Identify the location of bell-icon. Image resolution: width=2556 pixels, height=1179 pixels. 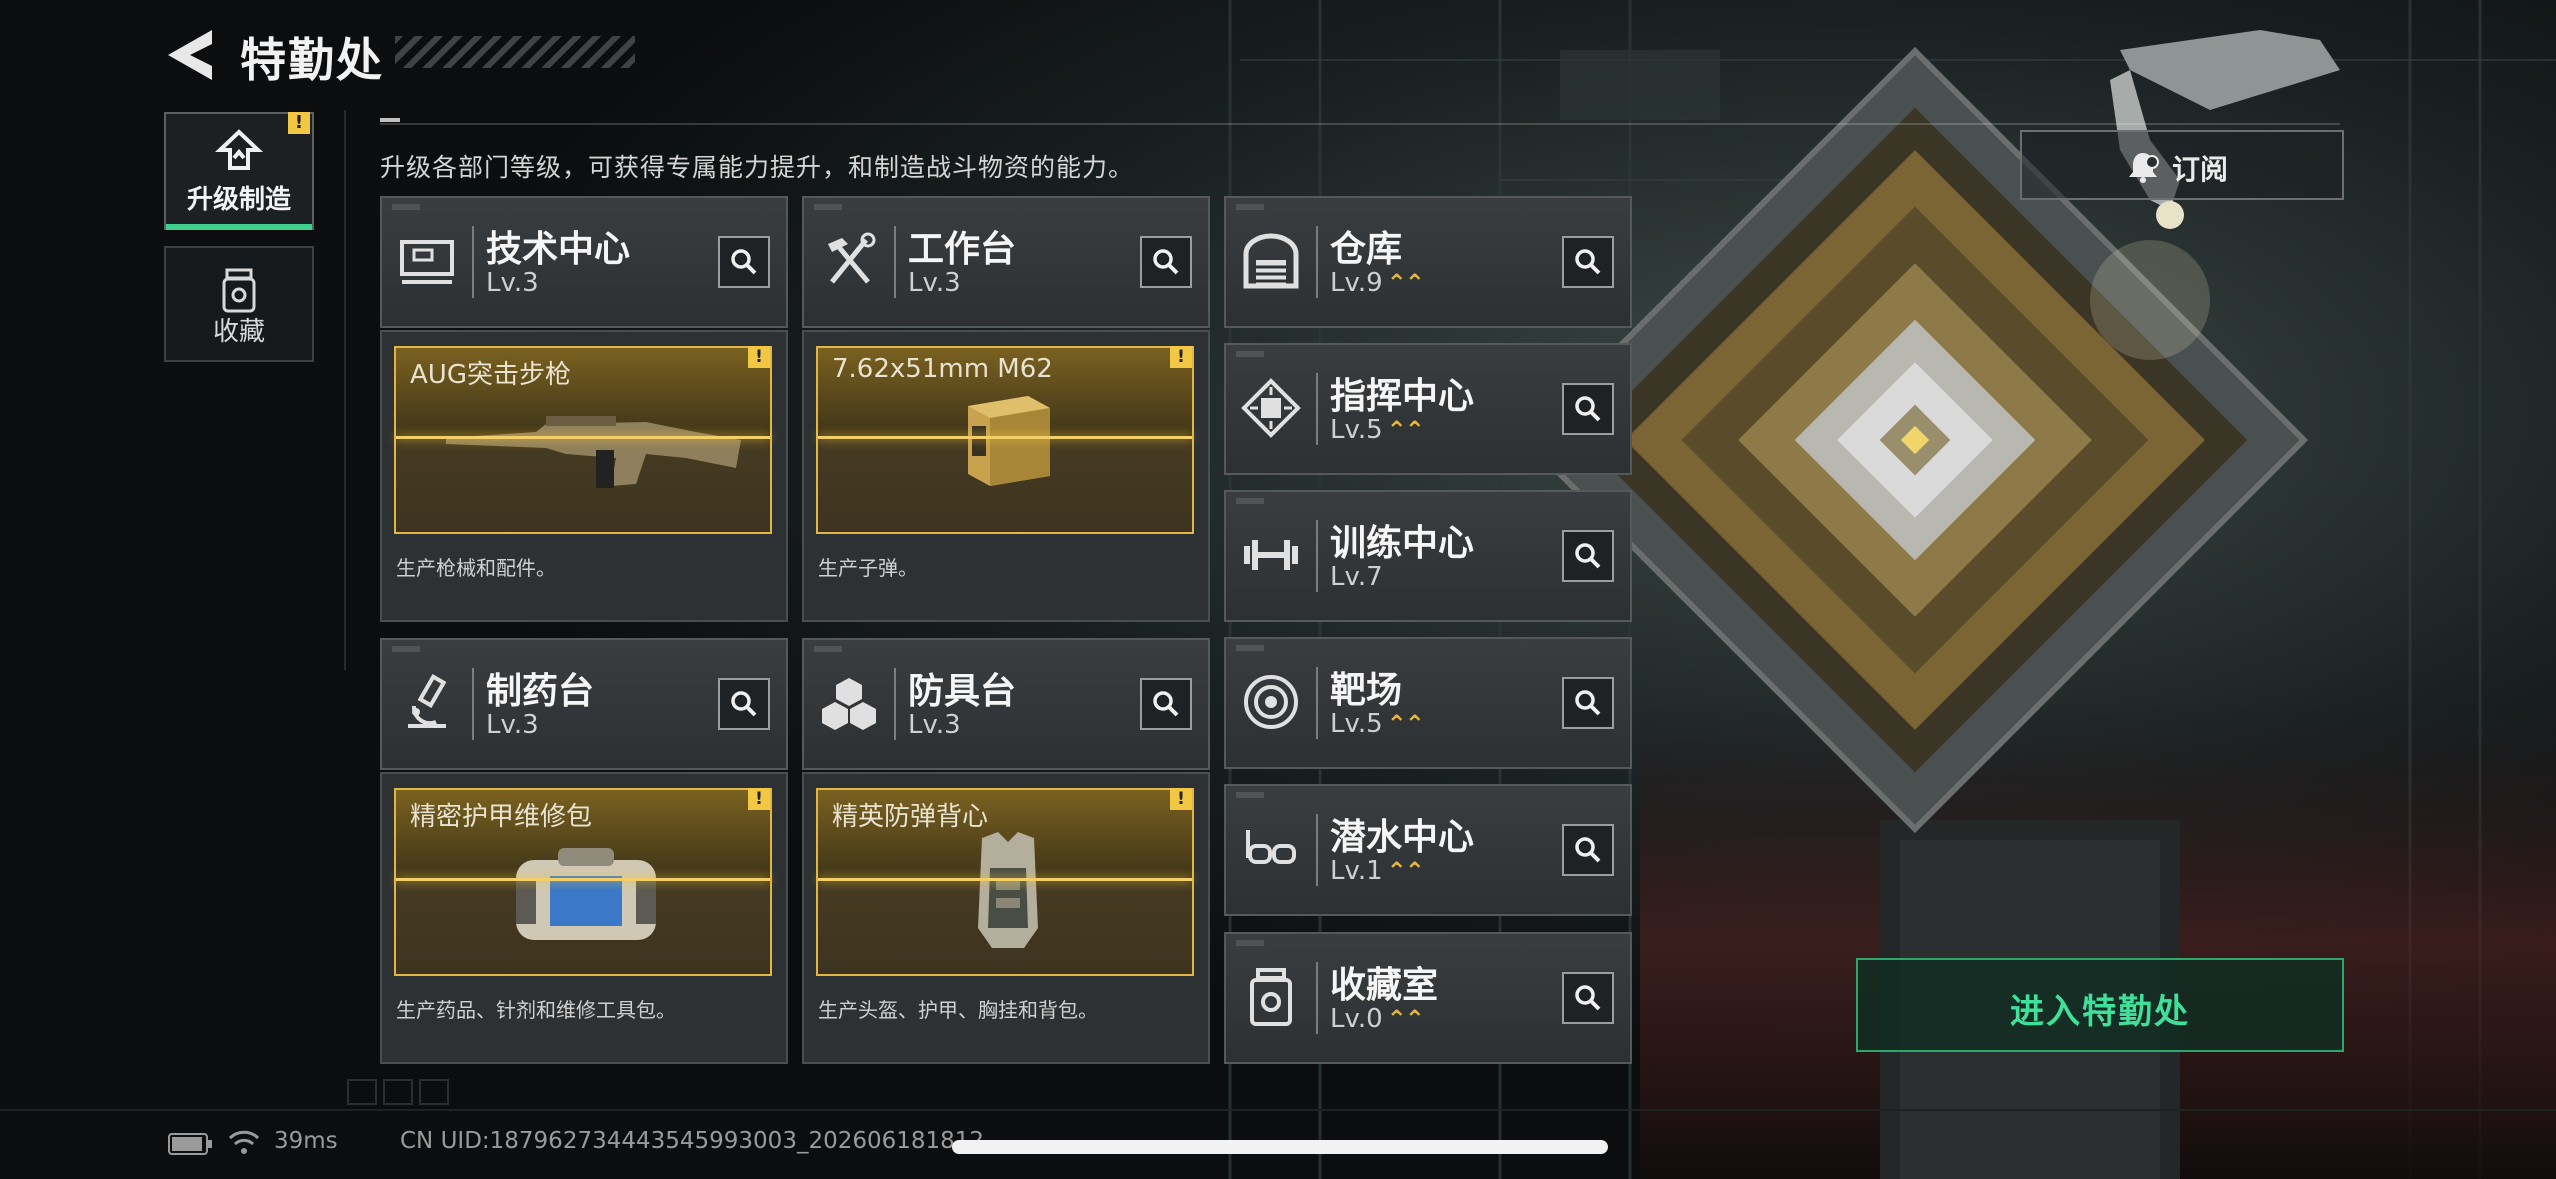
(2144, 168).